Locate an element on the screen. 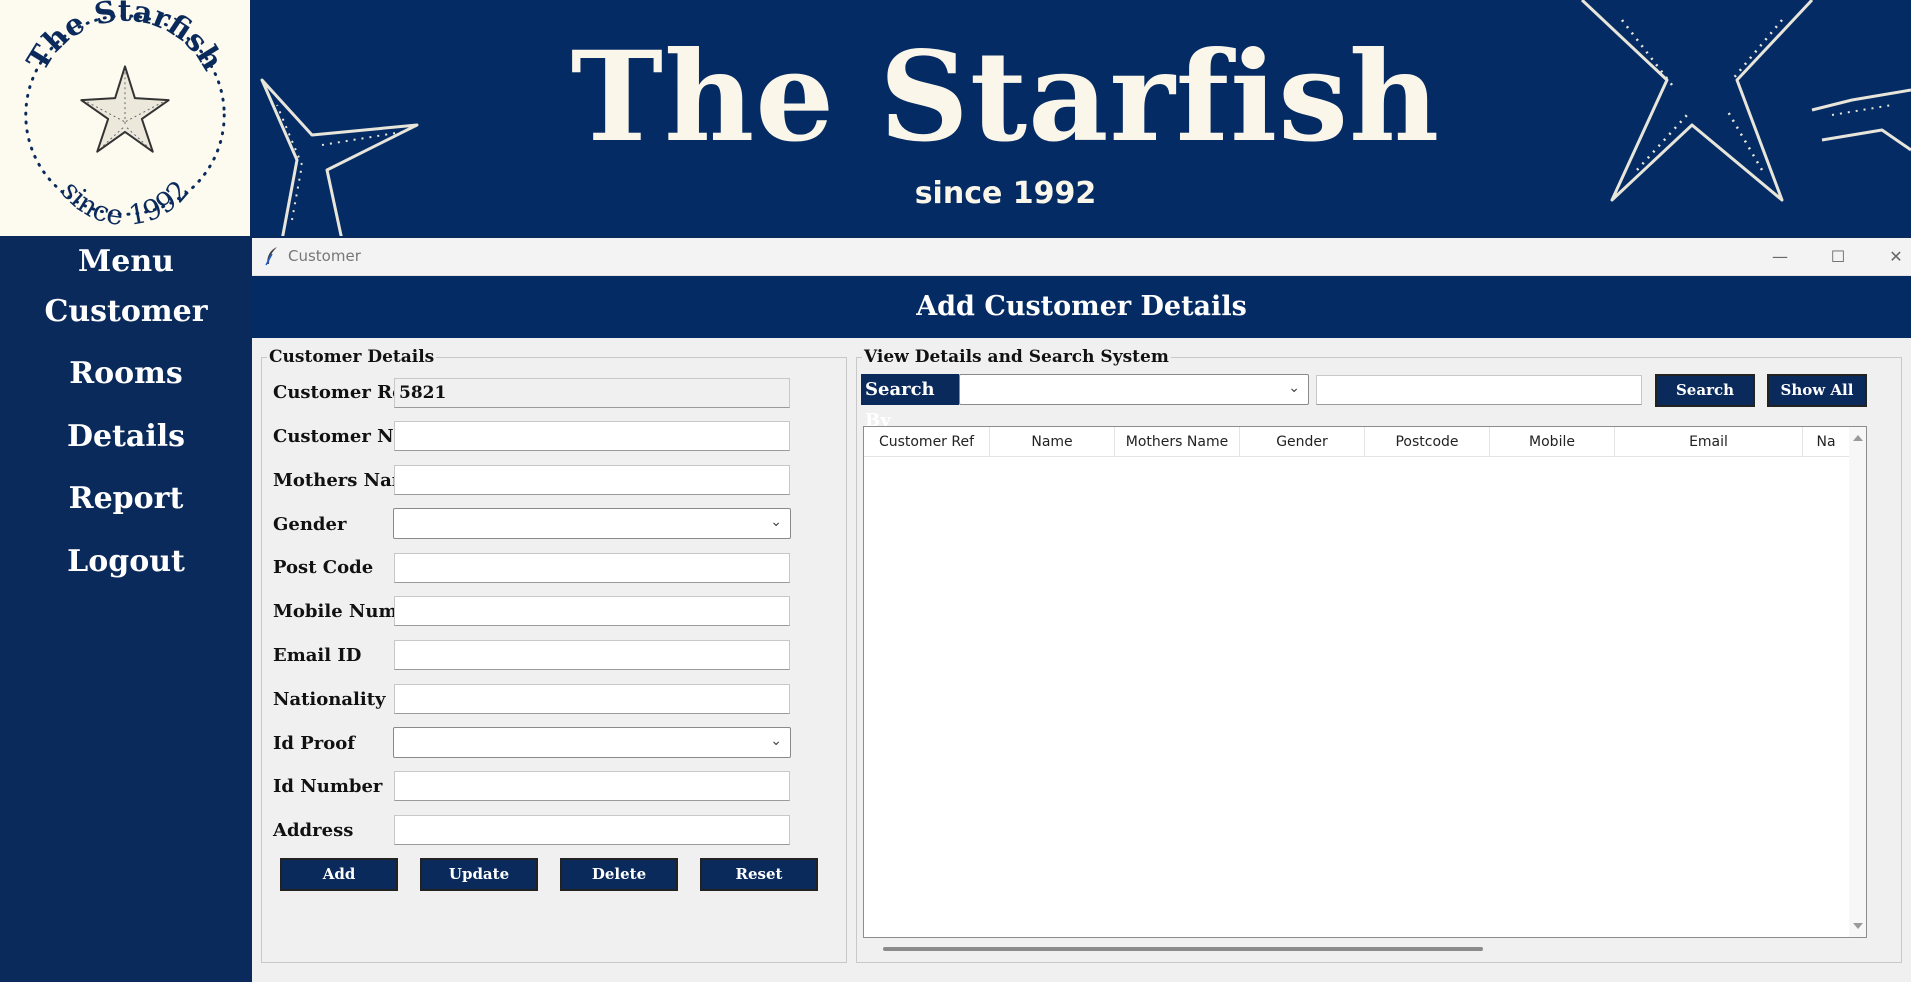 The image size is (1911, 982). feather-icon is located at coordinates (271, 256).